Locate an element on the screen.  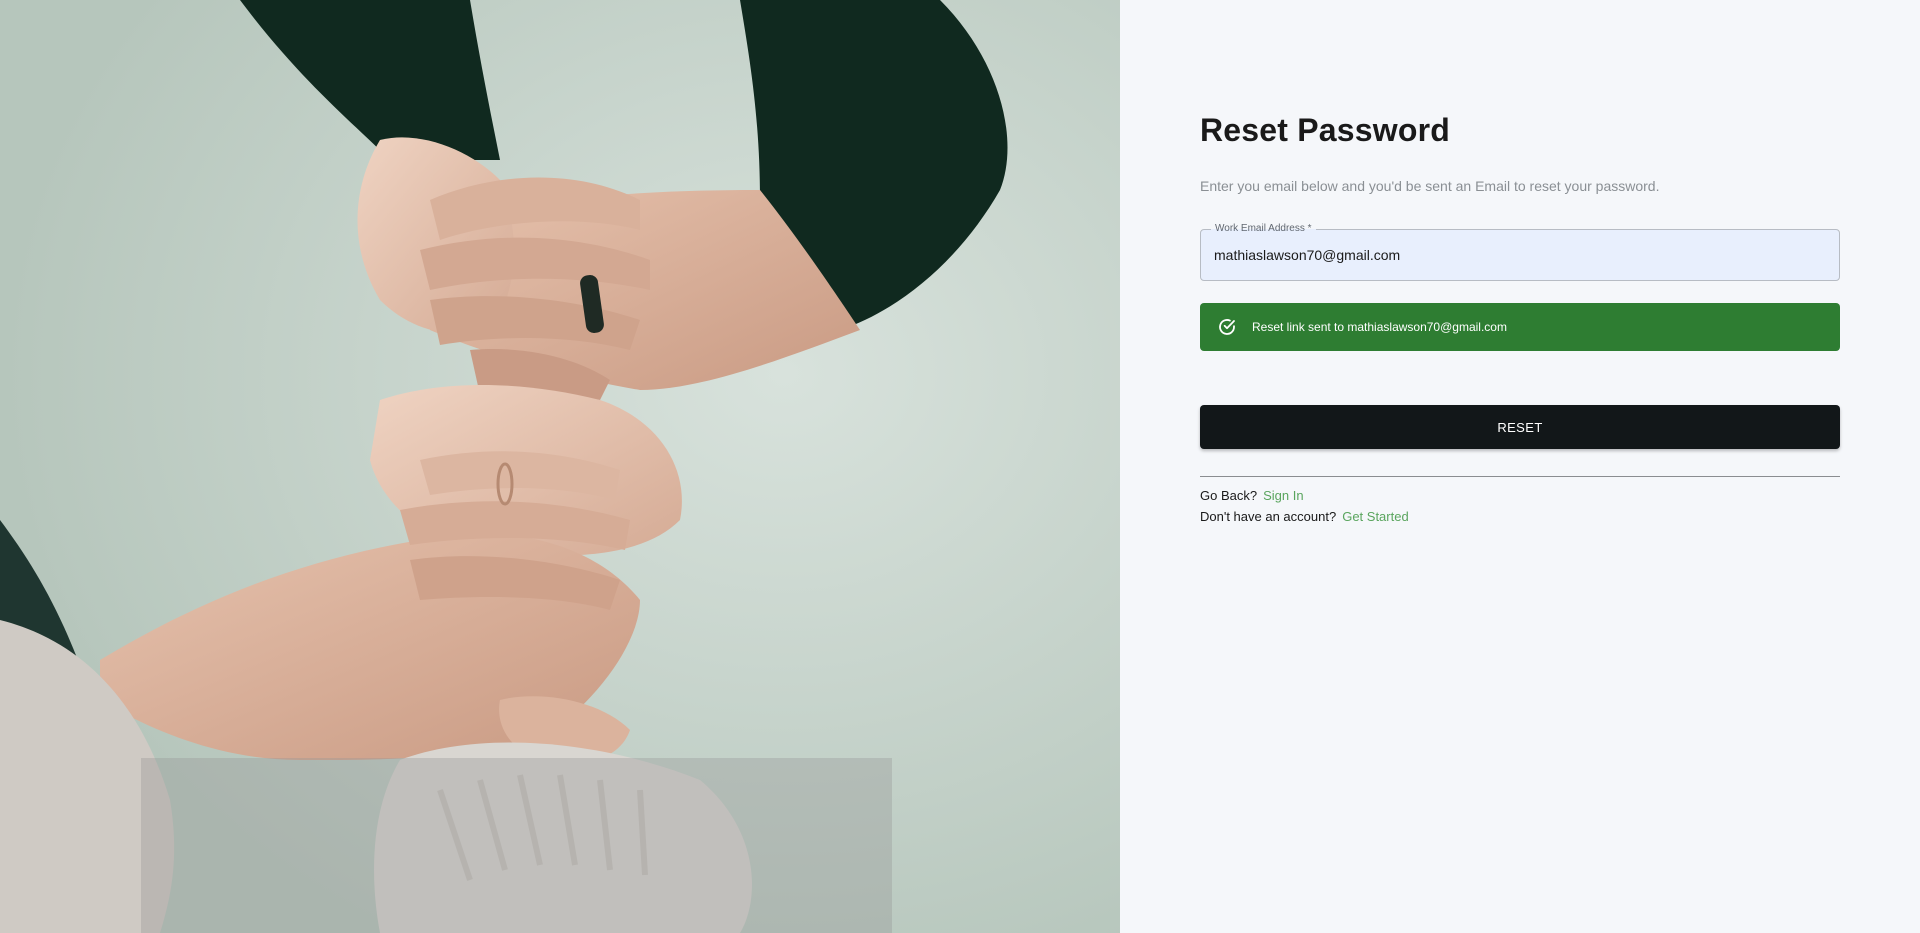
go-back-row: Go Back? Sign In is located at coordinates (1520, 495).